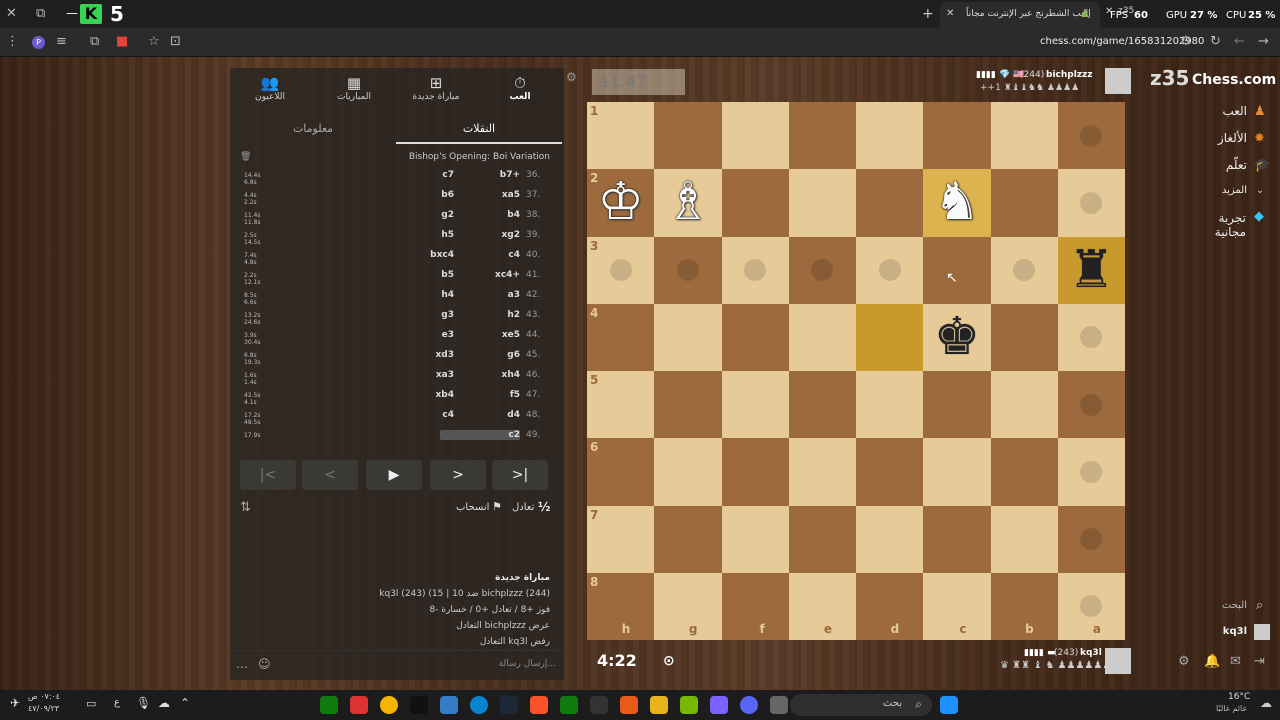 Image resolution: width=1280 pixels, height=720 pixels. Describe the element at coordinates (1118, 81) in the screenshot. I see `opponent-avatar` at that location.